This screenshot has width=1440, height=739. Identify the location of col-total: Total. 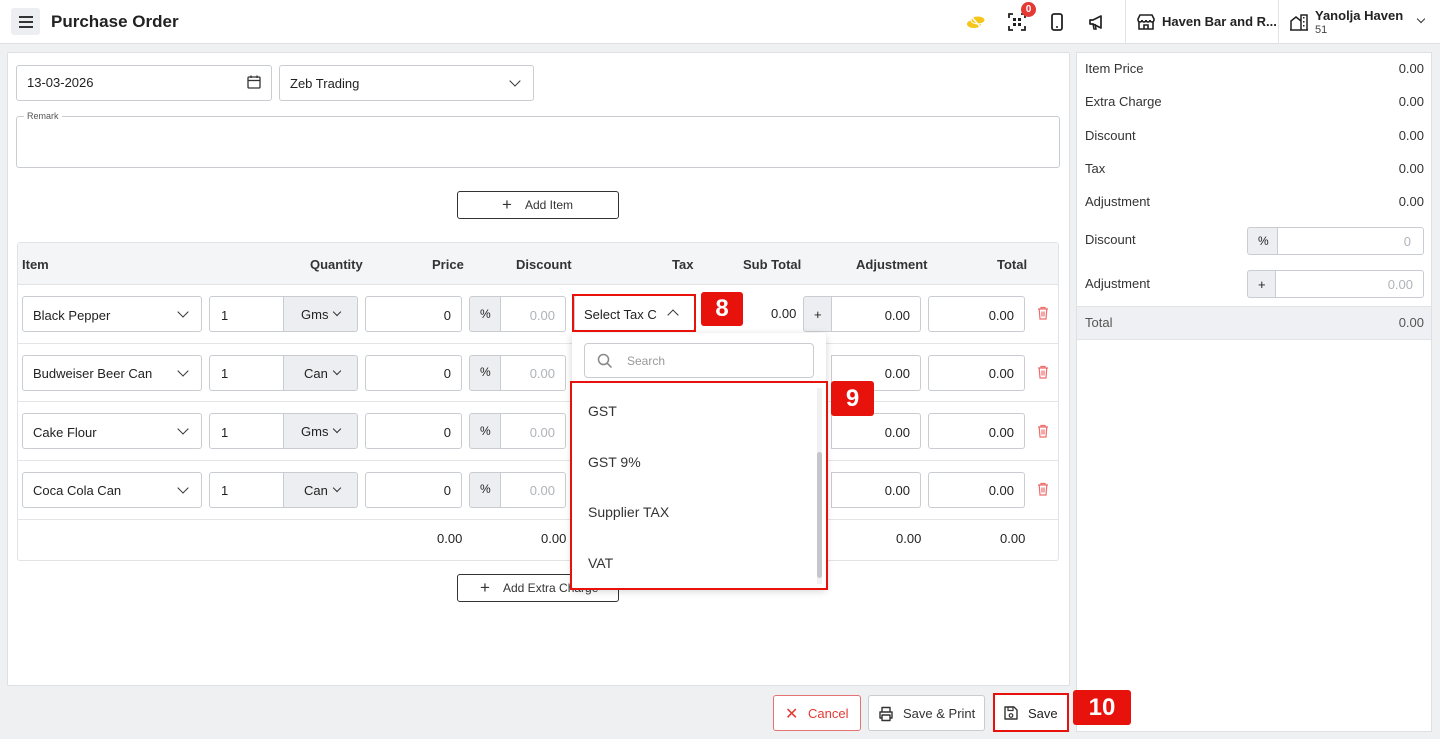
(1012, 264).